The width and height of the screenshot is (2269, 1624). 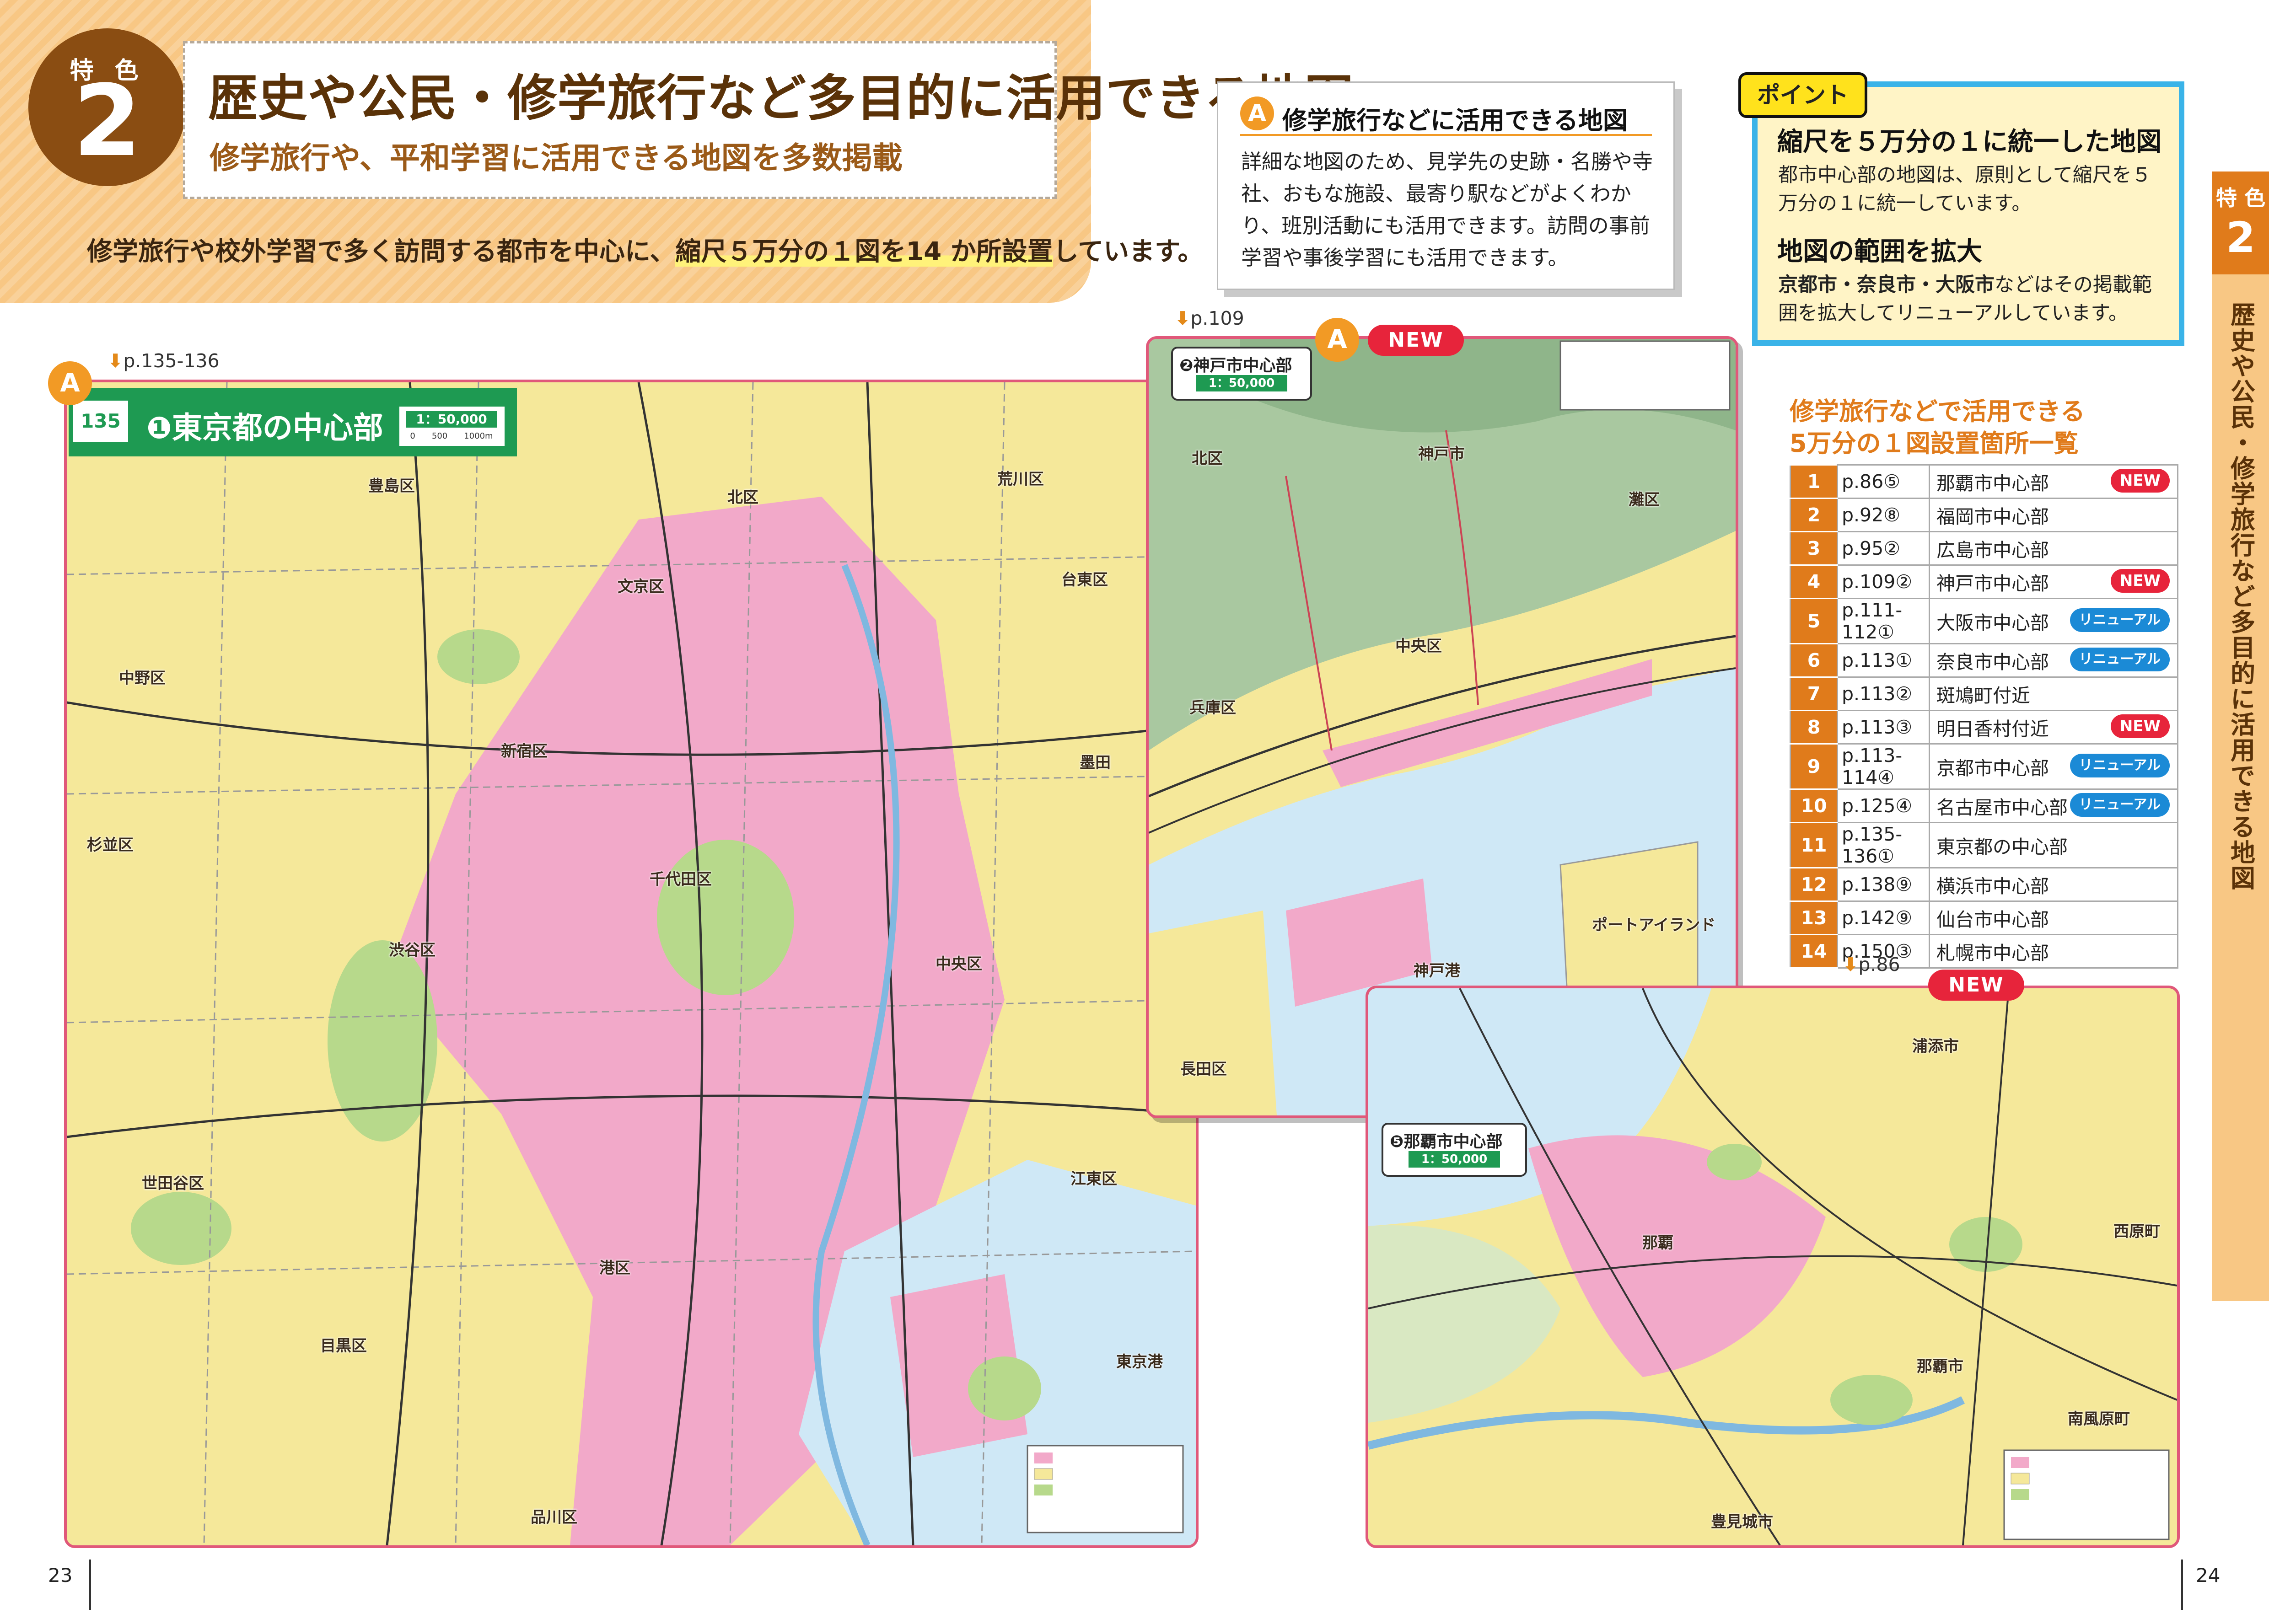 I want to click on list-row-city-cell: 横浜市中心部, so click(x=2053, y=884).